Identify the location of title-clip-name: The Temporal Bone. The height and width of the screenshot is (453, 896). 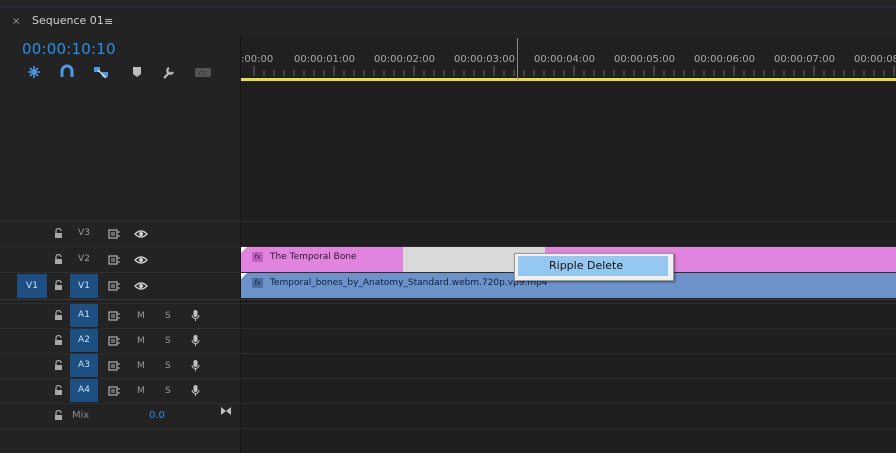
(313, 257).